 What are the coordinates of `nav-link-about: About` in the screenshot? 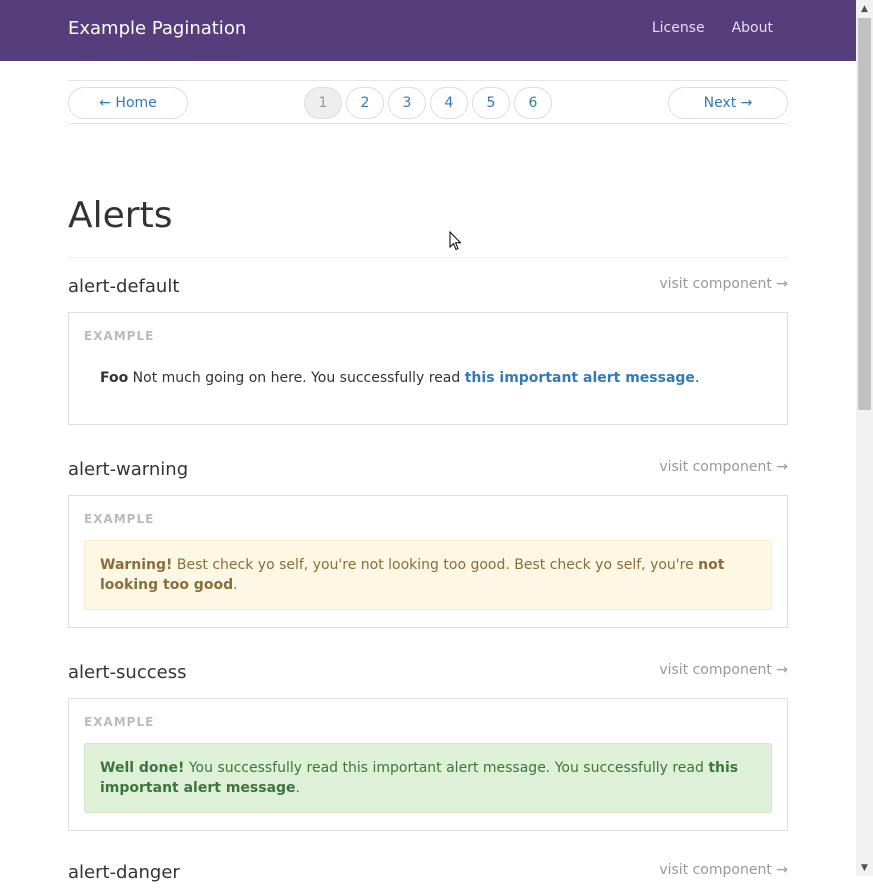 It's located at (752, 28).